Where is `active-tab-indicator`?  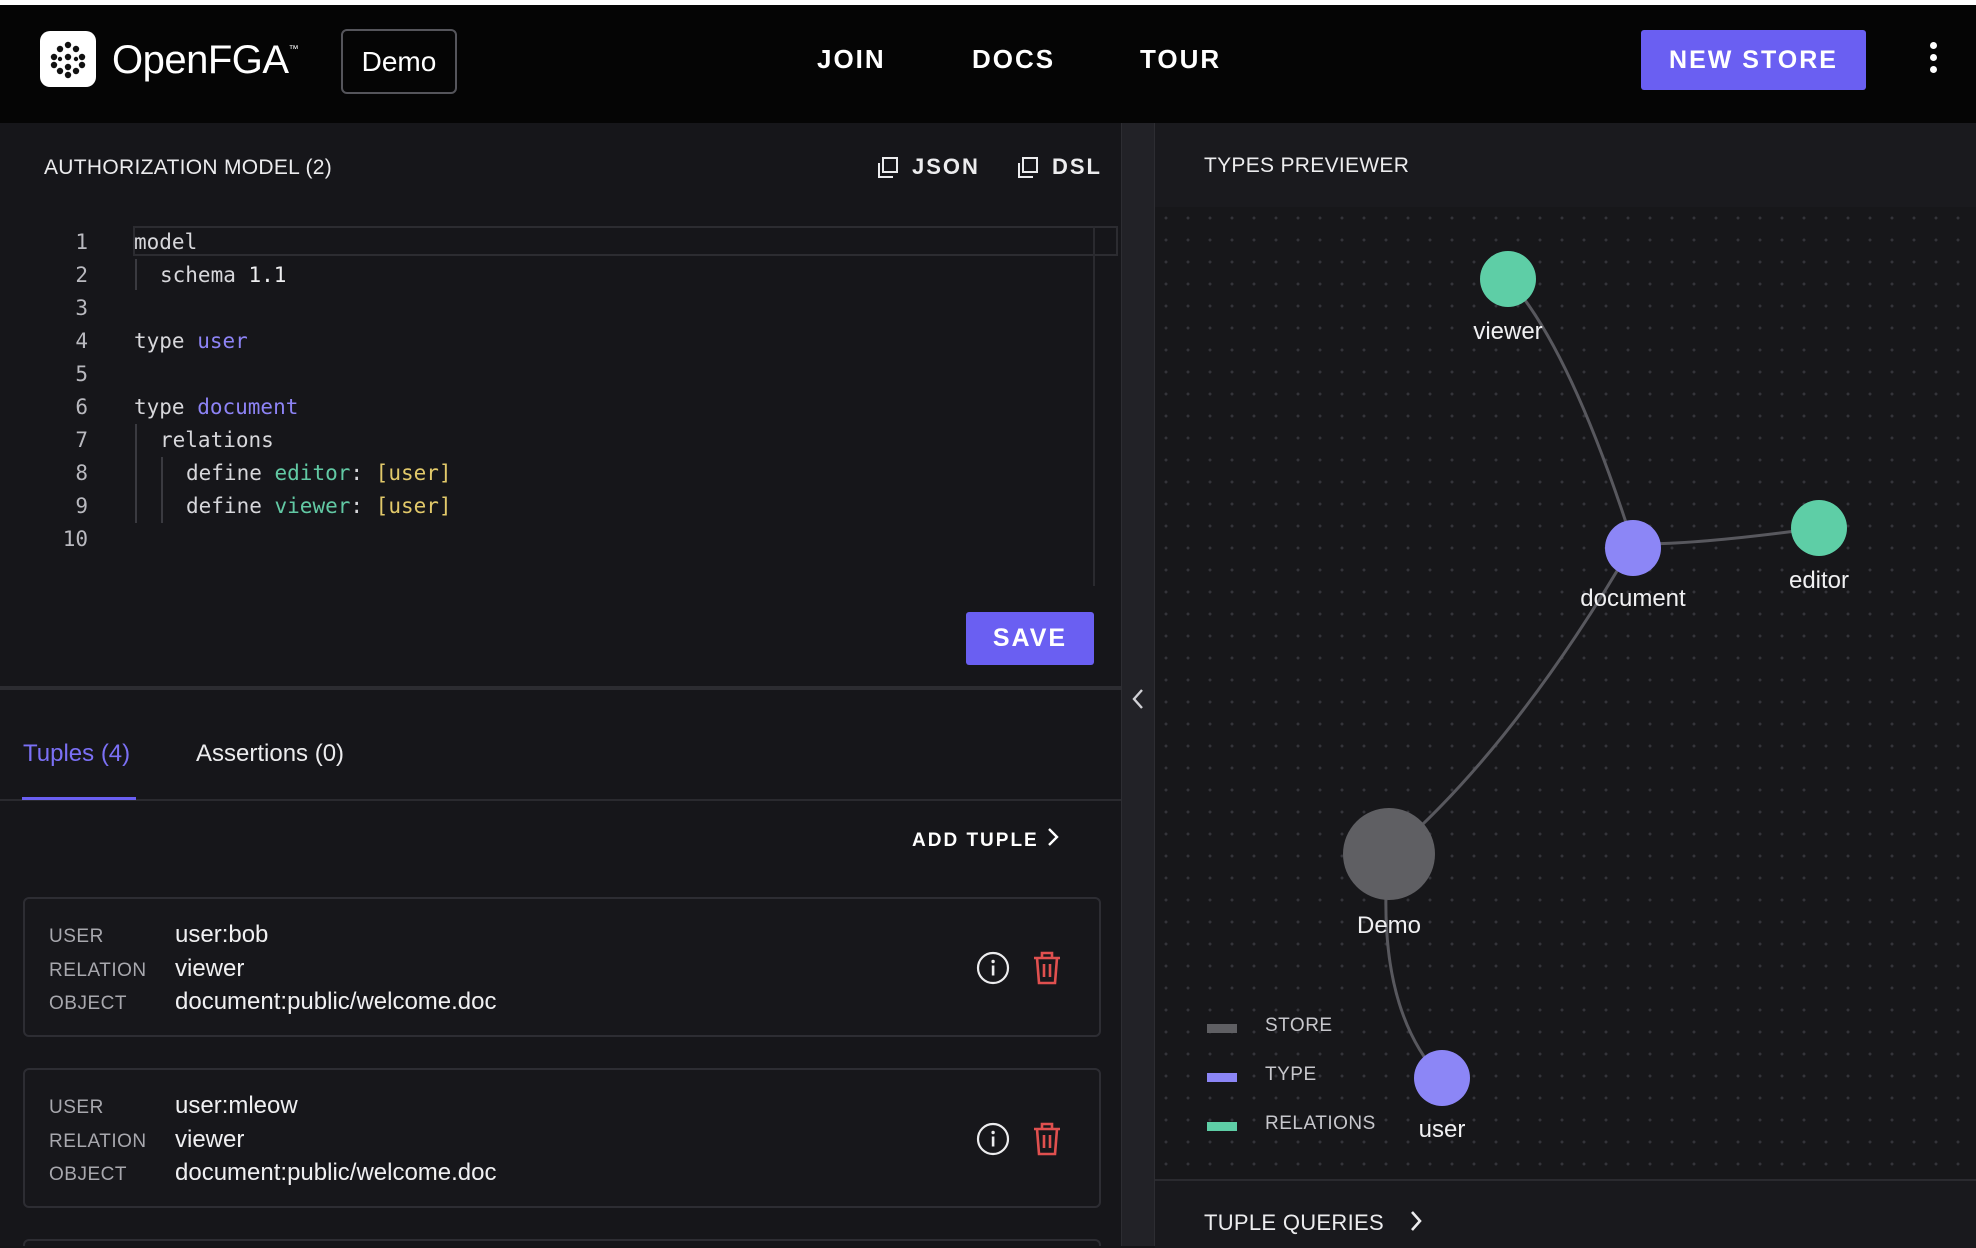 active-tab-indicator is located at coordinates (79, 798).